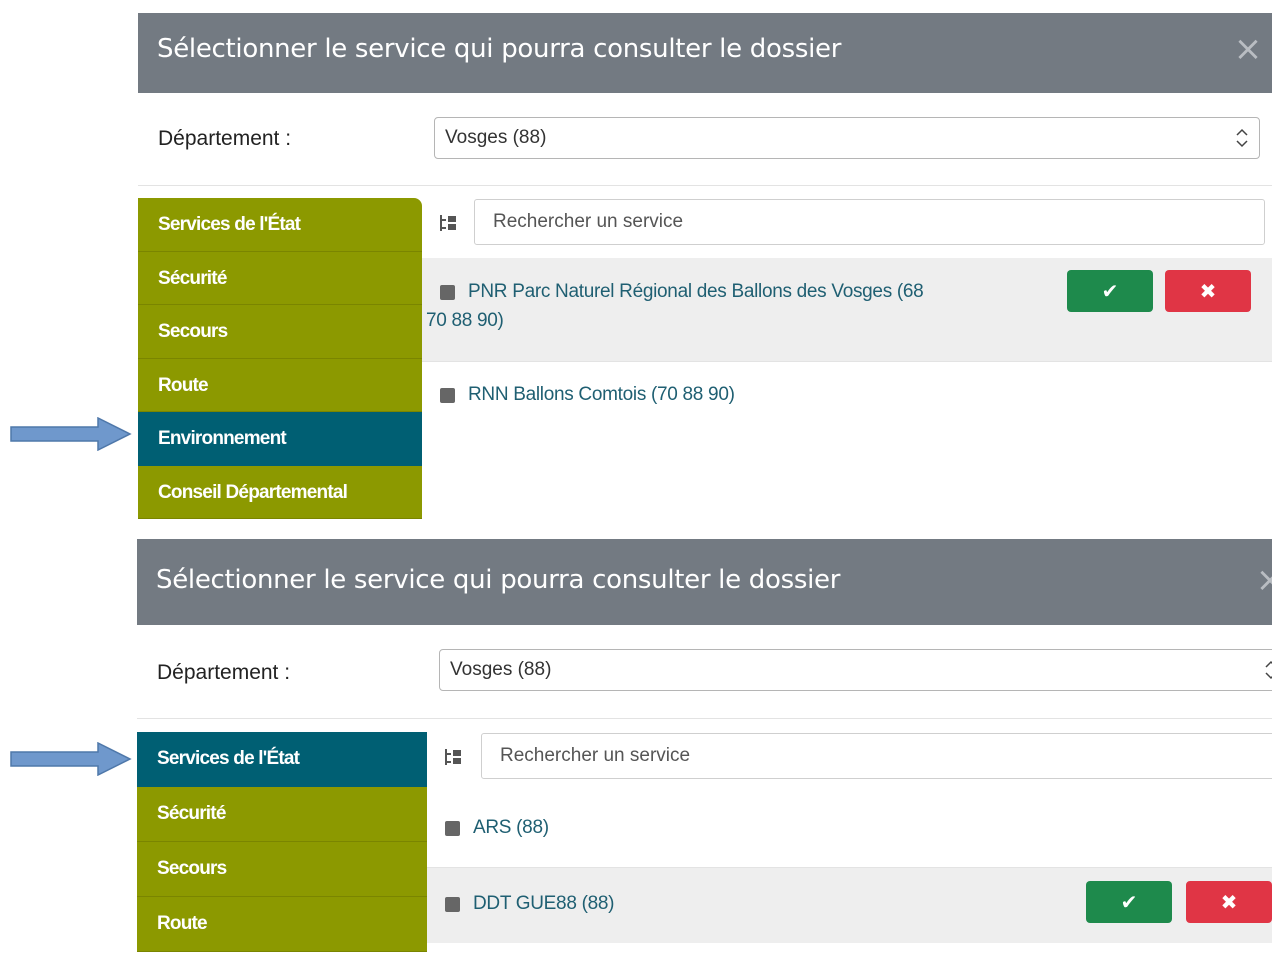 The image size is (1272, 955). Describe the element at coordinates (280, 492) in the screenshot. I see `sidebar-item-conseil-departemental: Conseil Départemental` at that location.